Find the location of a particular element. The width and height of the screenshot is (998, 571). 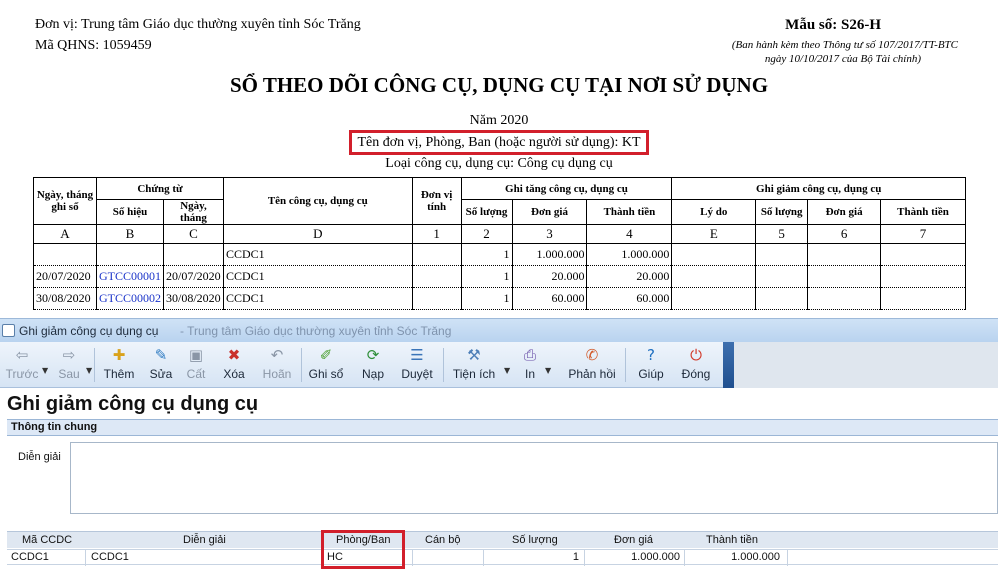

report-cell-amount: 60.000 is located at coordinates (629, 298).